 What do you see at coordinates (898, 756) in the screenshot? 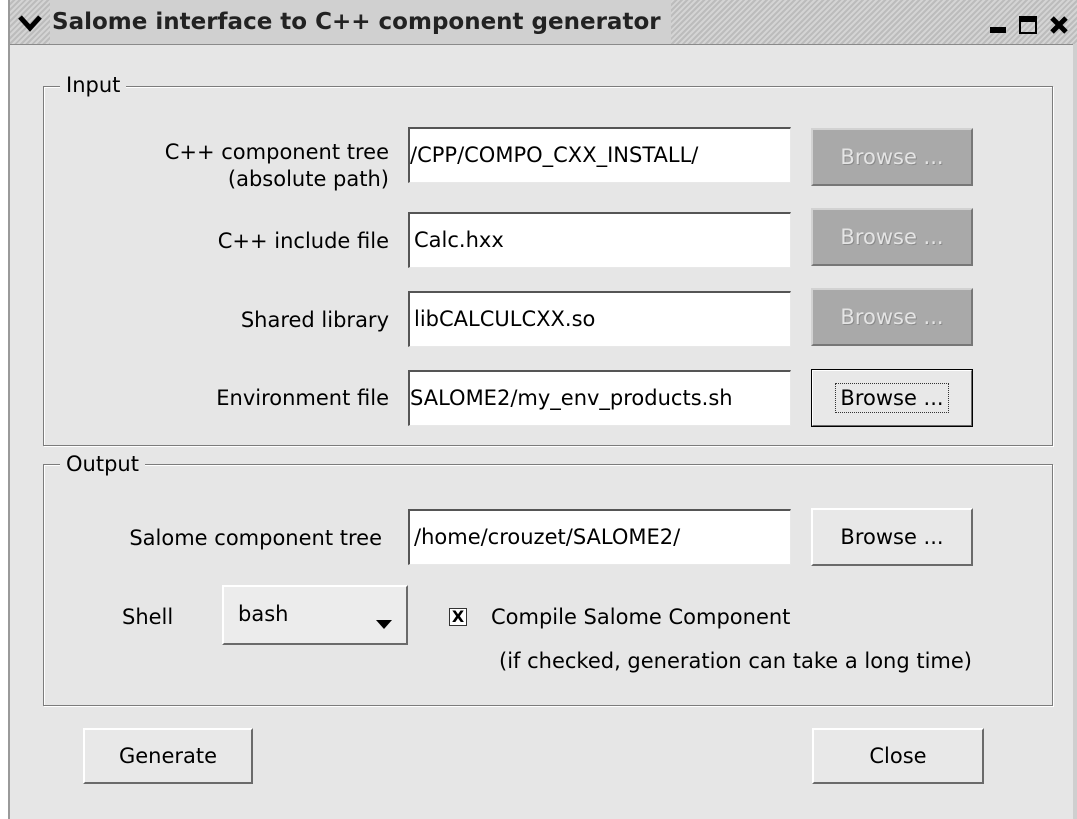
I see `close-button: Close` at bounding box center [898, 756].